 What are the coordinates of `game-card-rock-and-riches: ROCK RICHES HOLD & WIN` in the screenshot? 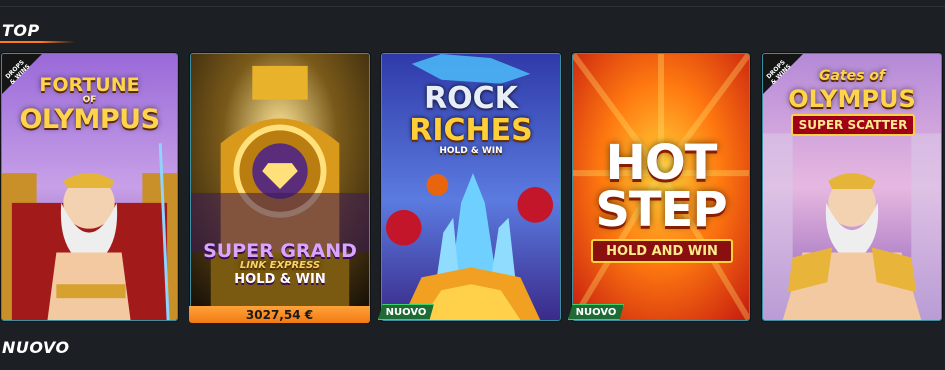 It's located at (471, 187).